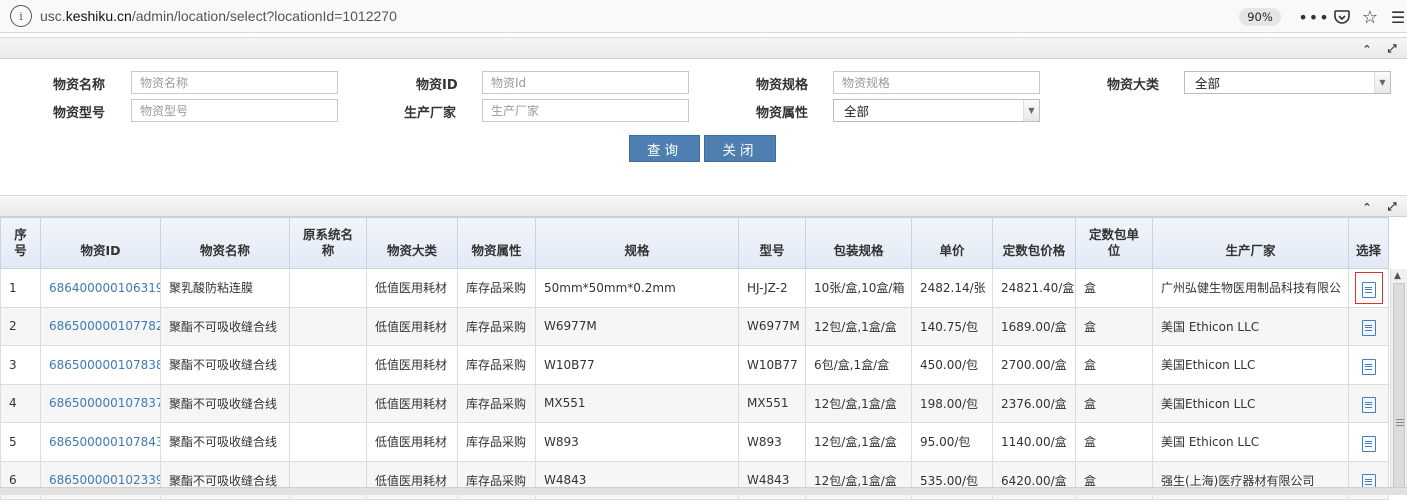  I want to click on scrollbar-thumb, so click(1399, 389).